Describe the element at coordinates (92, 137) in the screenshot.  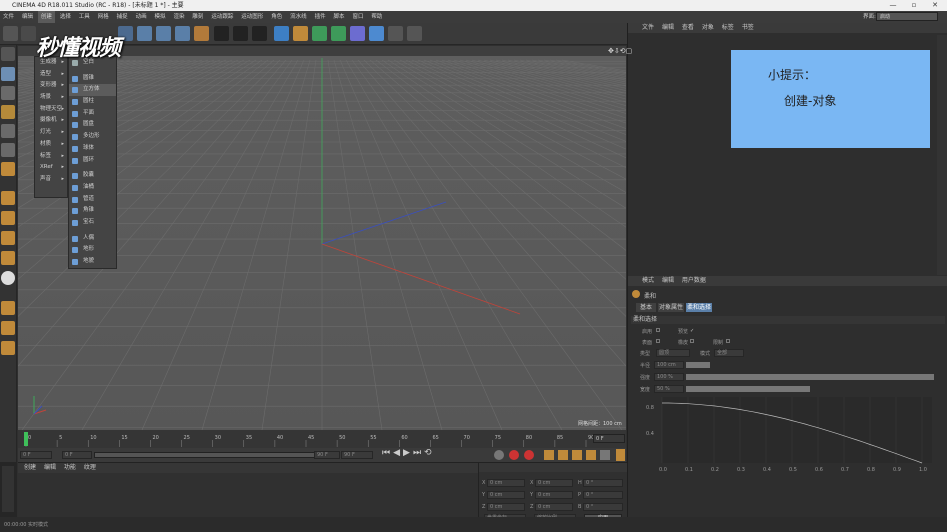
I see `submenu-item-polygon: 多边形` at that location.